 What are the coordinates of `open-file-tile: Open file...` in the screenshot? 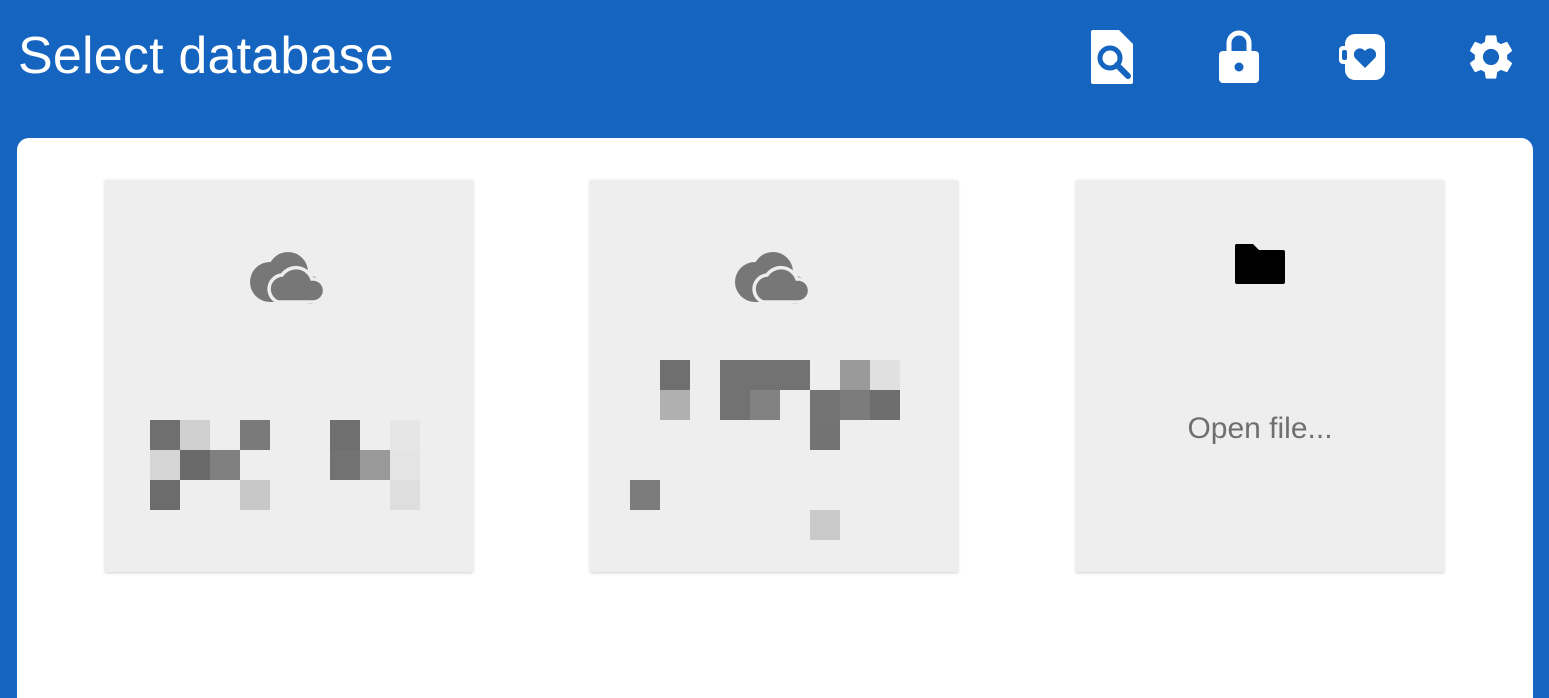 It's located at (1260, 376).